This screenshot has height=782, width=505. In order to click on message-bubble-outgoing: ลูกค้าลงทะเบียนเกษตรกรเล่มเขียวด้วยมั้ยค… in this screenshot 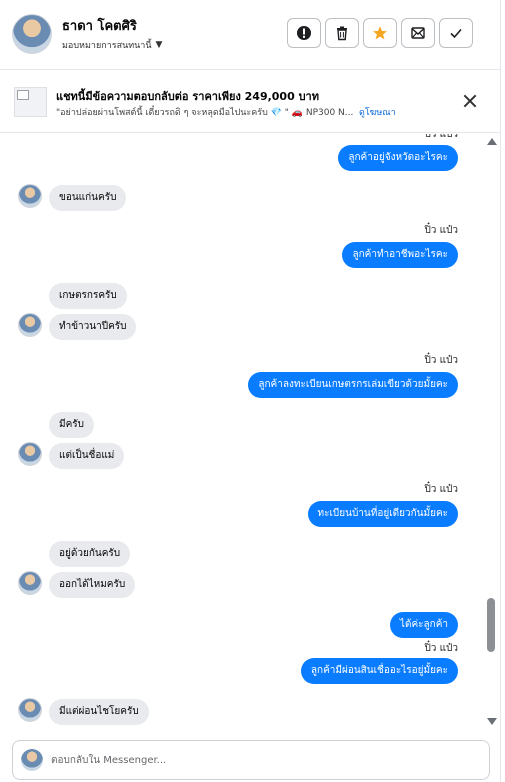, I will do `click(353, 385)`.